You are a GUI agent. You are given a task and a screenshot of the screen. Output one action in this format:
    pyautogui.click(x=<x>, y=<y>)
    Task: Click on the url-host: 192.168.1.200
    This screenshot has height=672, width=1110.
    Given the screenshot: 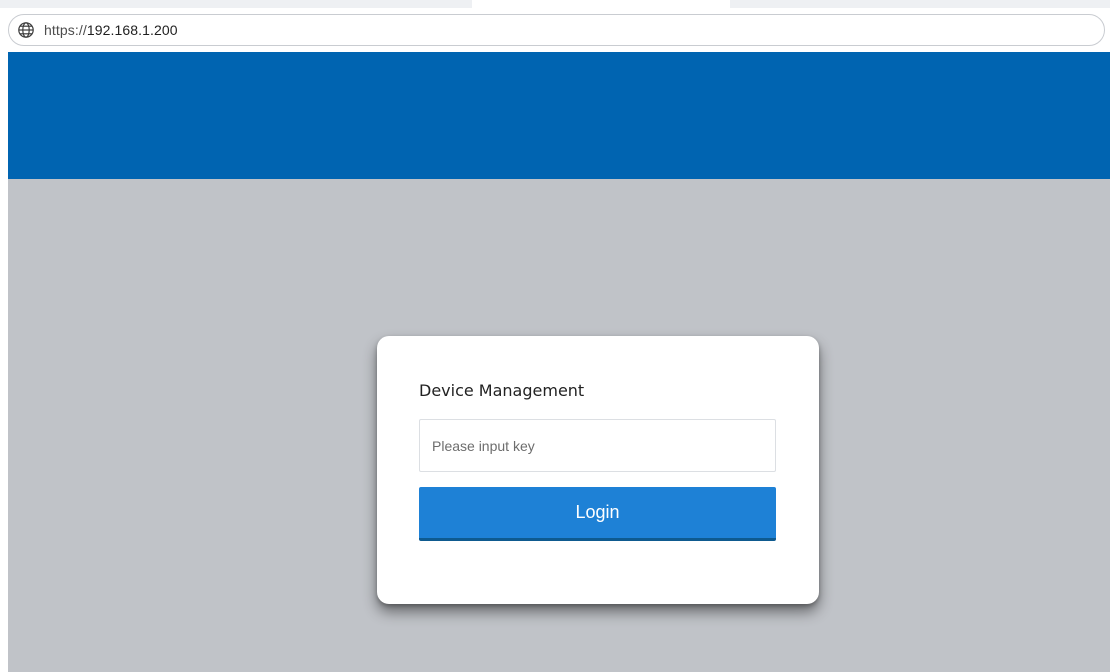 What is the action you would take?
    pyautogui.click(x=132, y=30)
    